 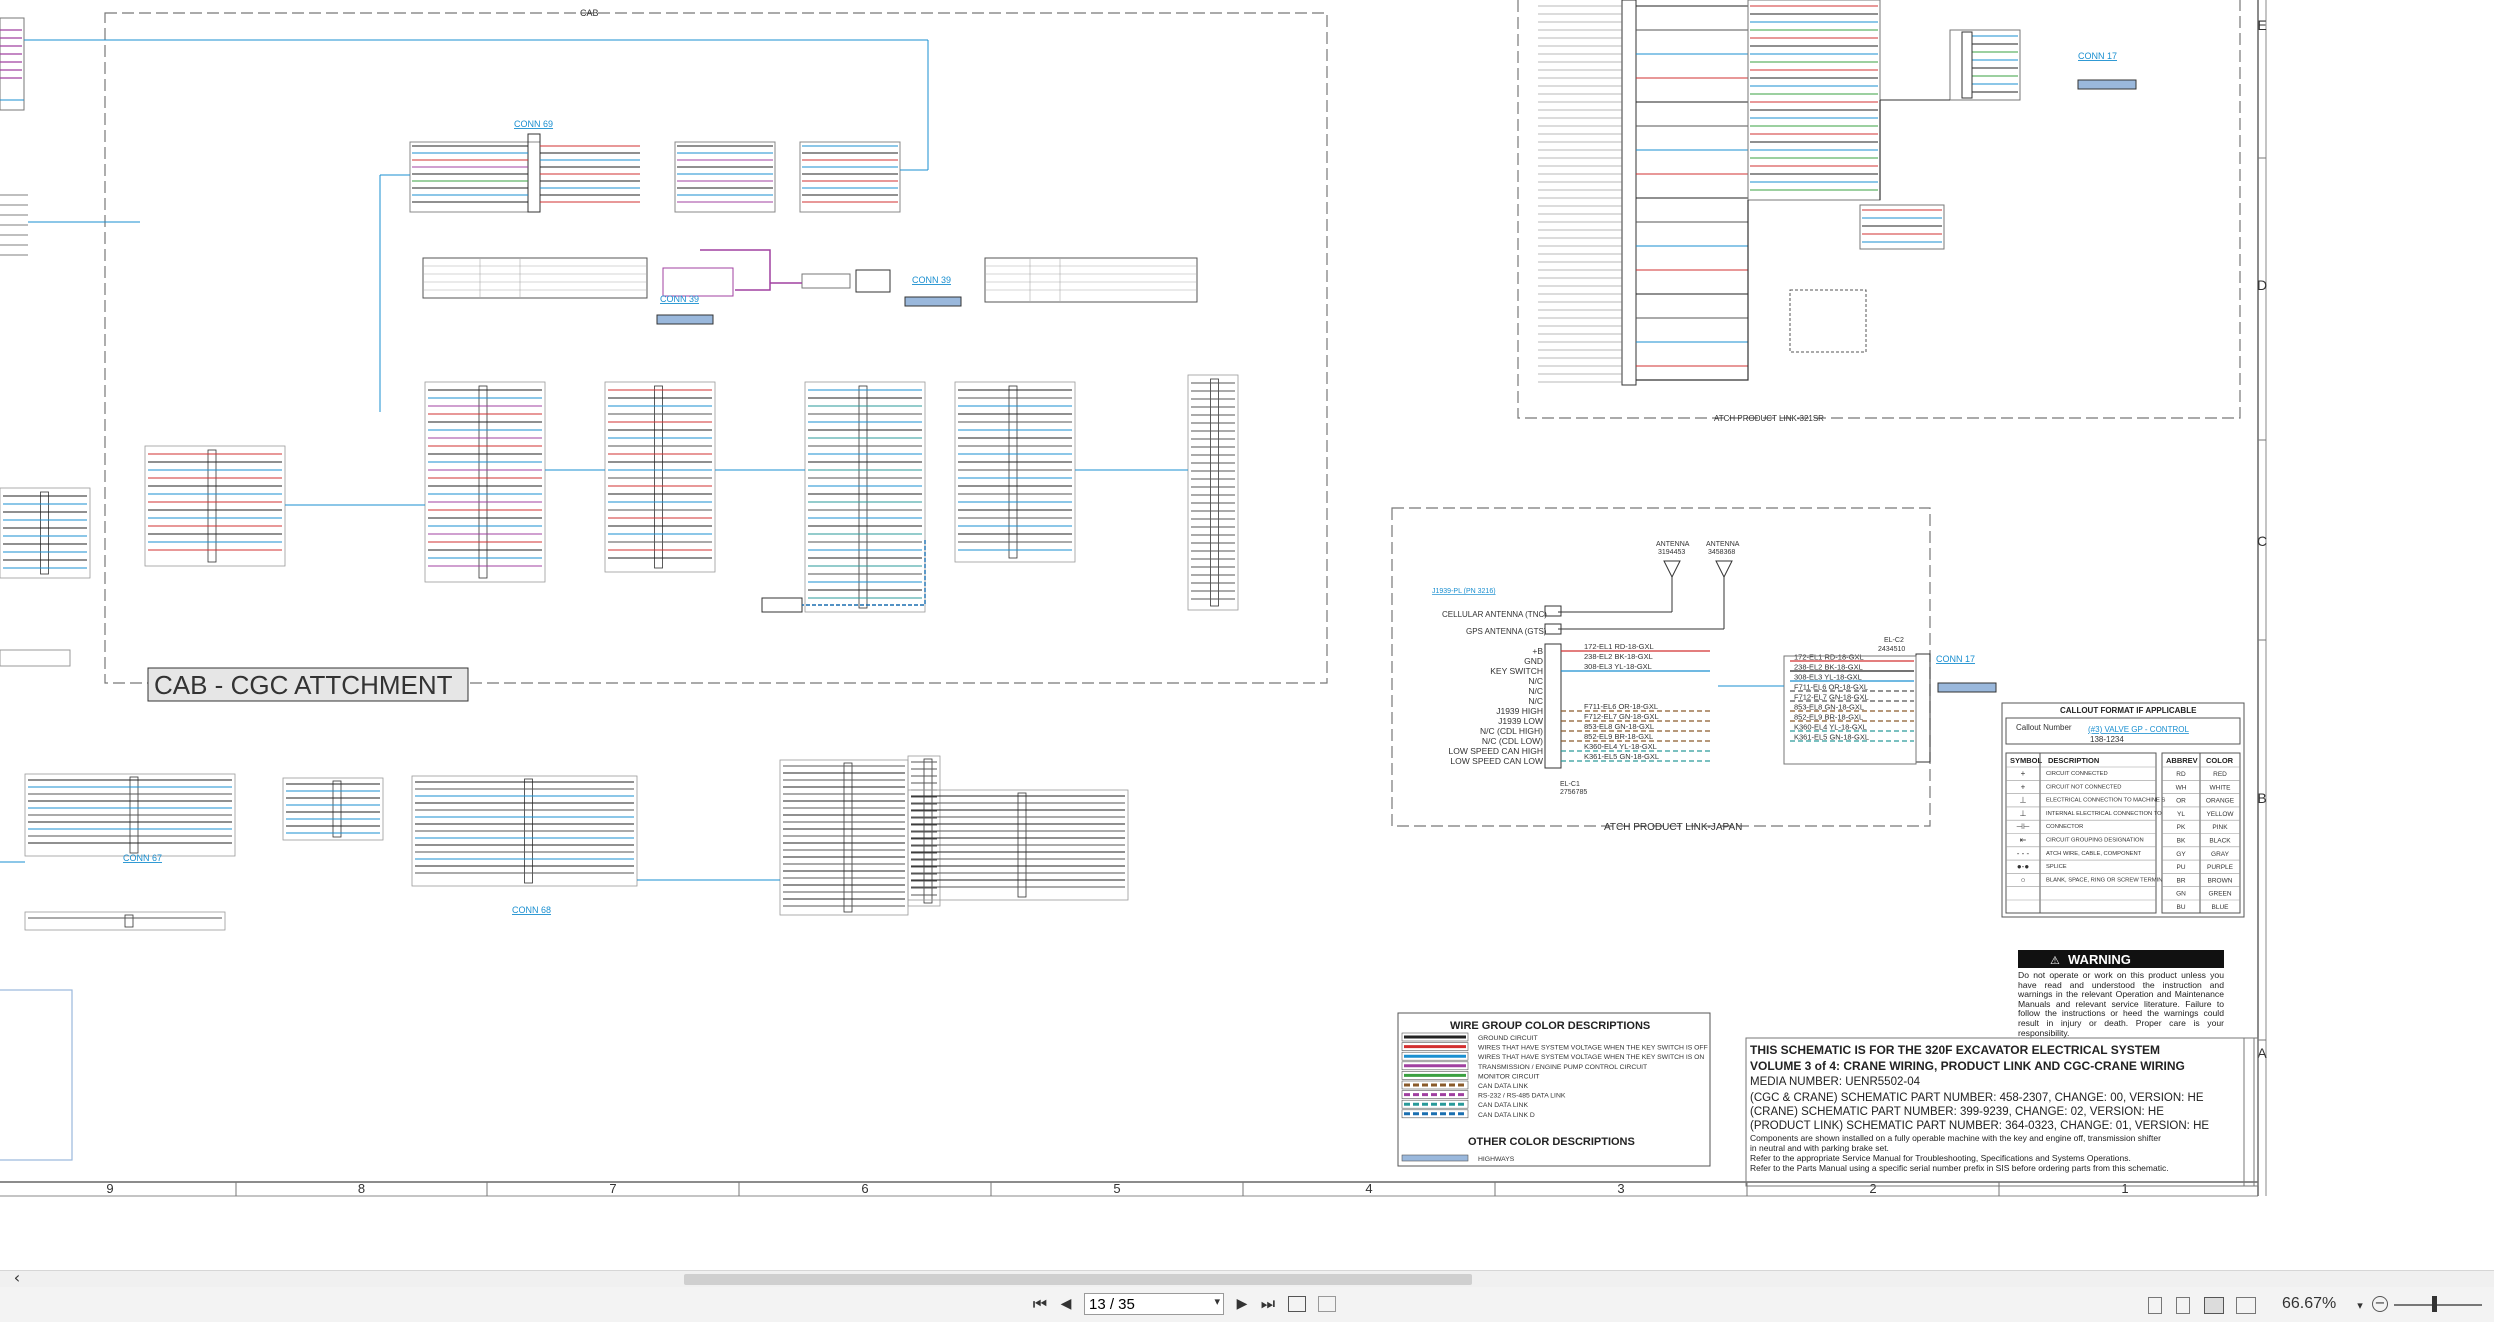 I want to click on callout-color: GREEN, so click(x=2219, y=894).